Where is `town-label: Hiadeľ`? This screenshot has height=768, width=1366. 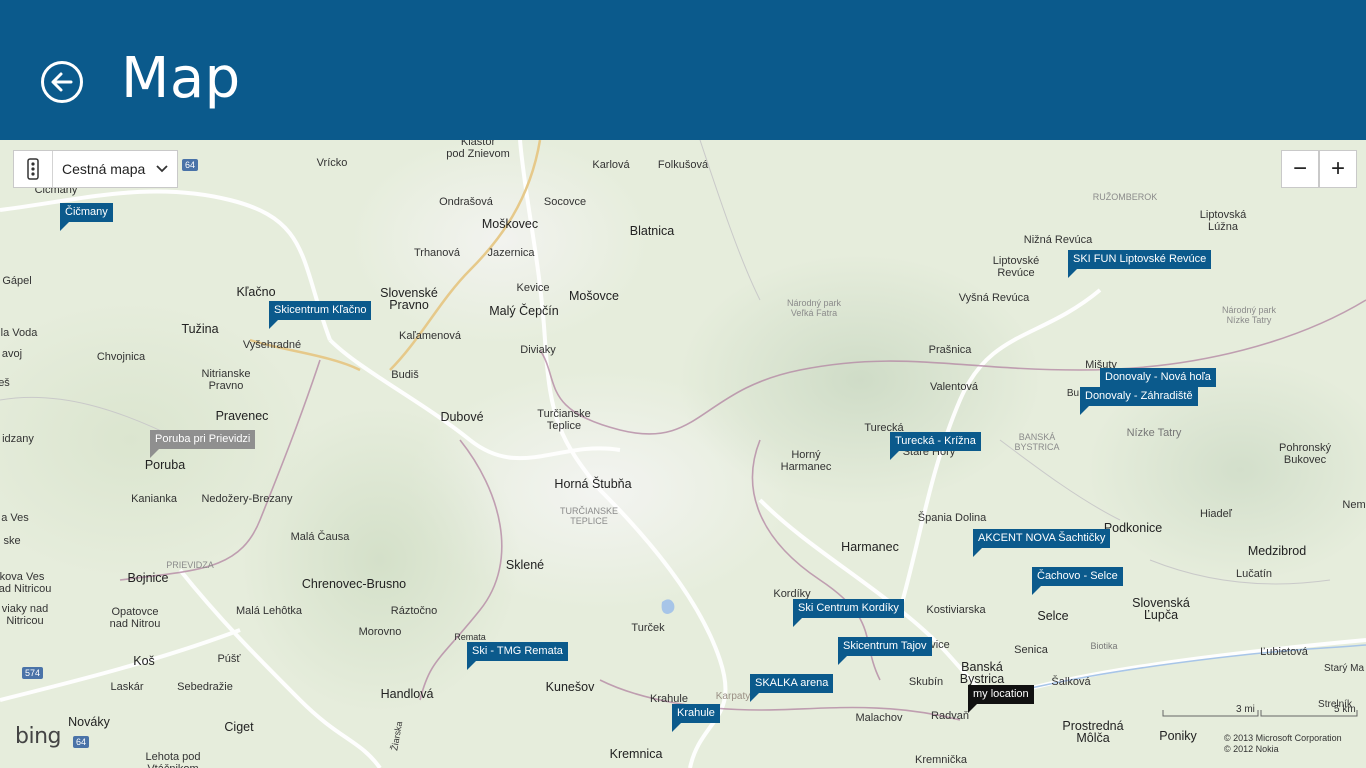
town-label: Hiadeľ is located at coordinates (1216, 514).